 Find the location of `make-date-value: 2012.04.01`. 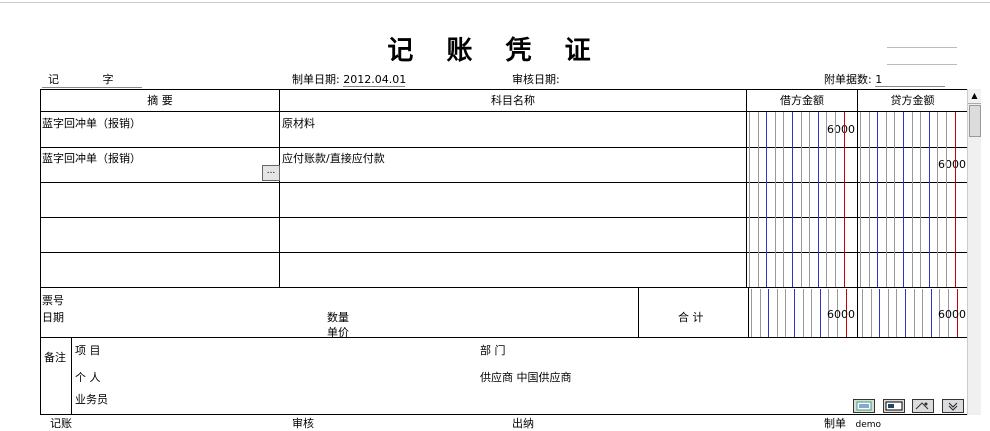

make-date-value: 2012.04.01 is located at coordinates (374, 80).